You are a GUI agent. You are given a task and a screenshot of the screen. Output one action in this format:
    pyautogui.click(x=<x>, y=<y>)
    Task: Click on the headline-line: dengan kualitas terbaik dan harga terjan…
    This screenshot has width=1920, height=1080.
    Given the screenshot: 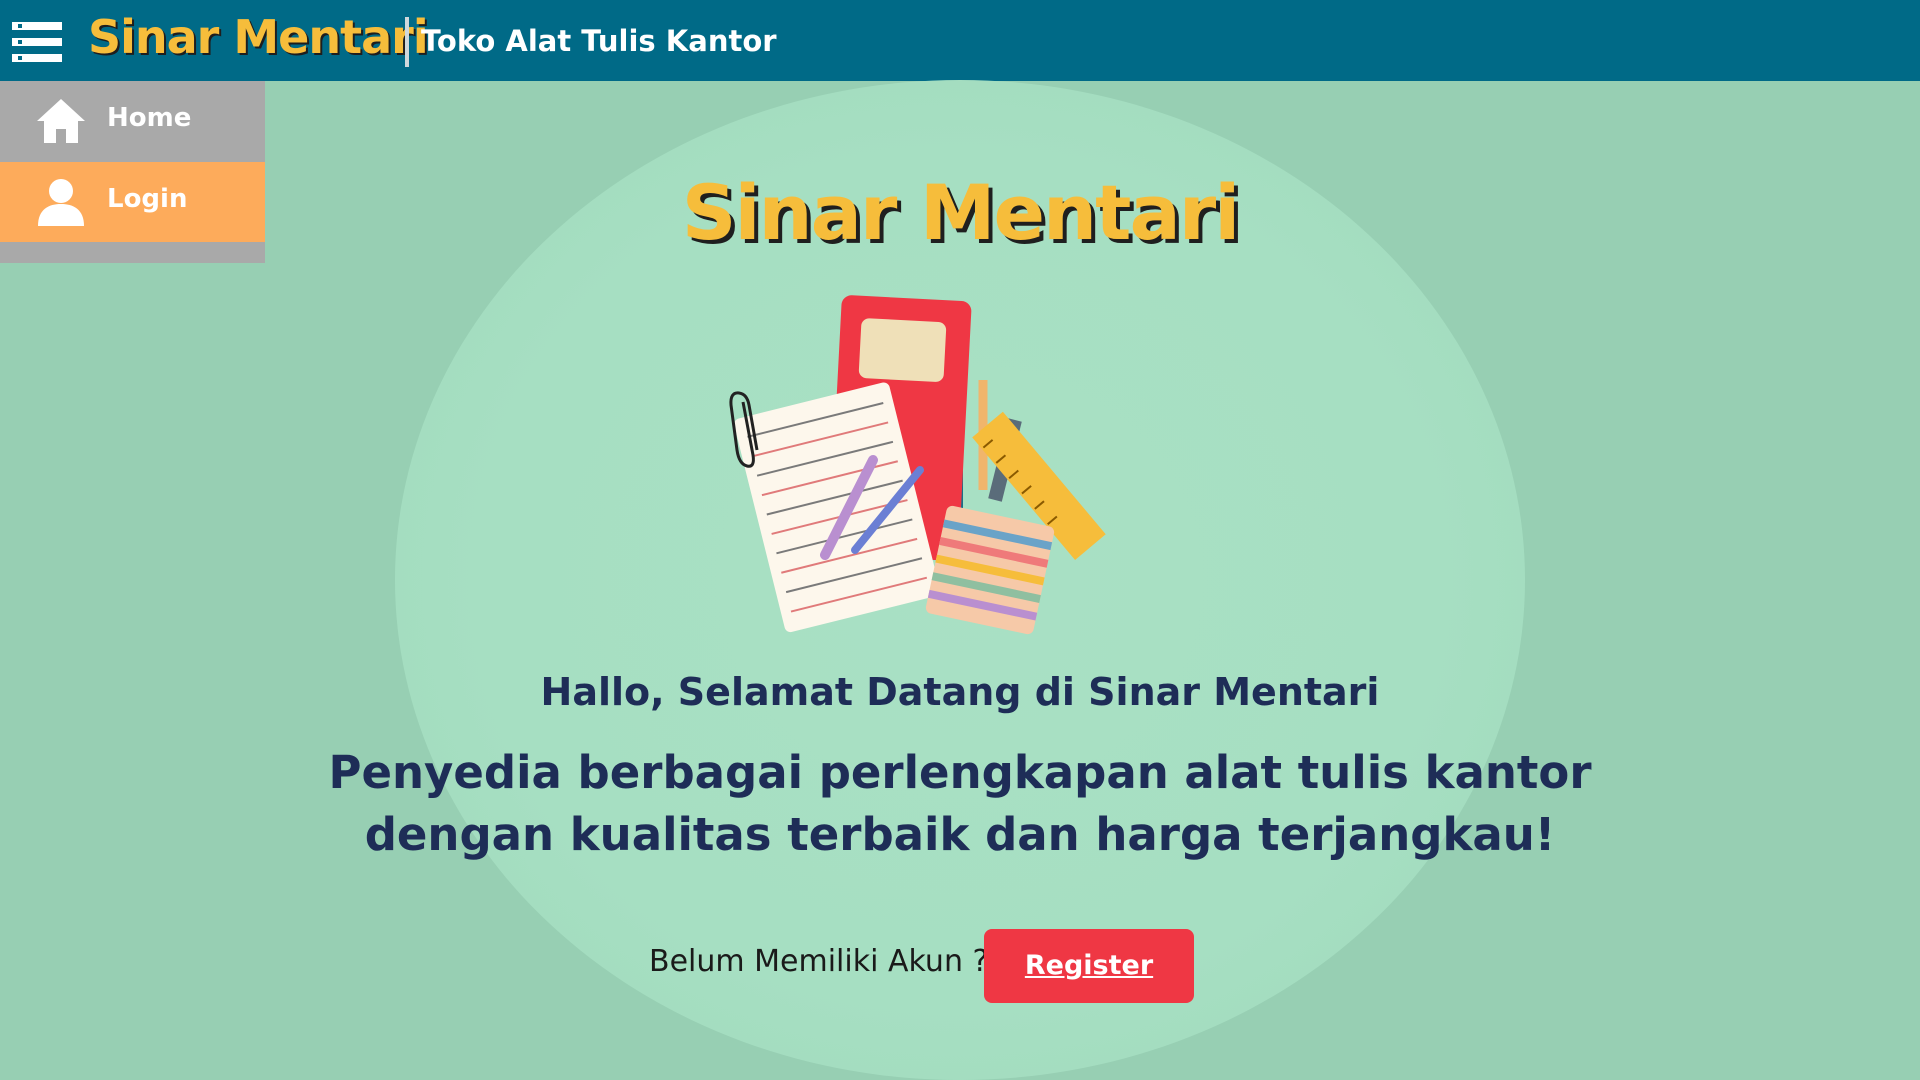 What is the action you would take?
    pyautogui.click(x=960, y=834)
    